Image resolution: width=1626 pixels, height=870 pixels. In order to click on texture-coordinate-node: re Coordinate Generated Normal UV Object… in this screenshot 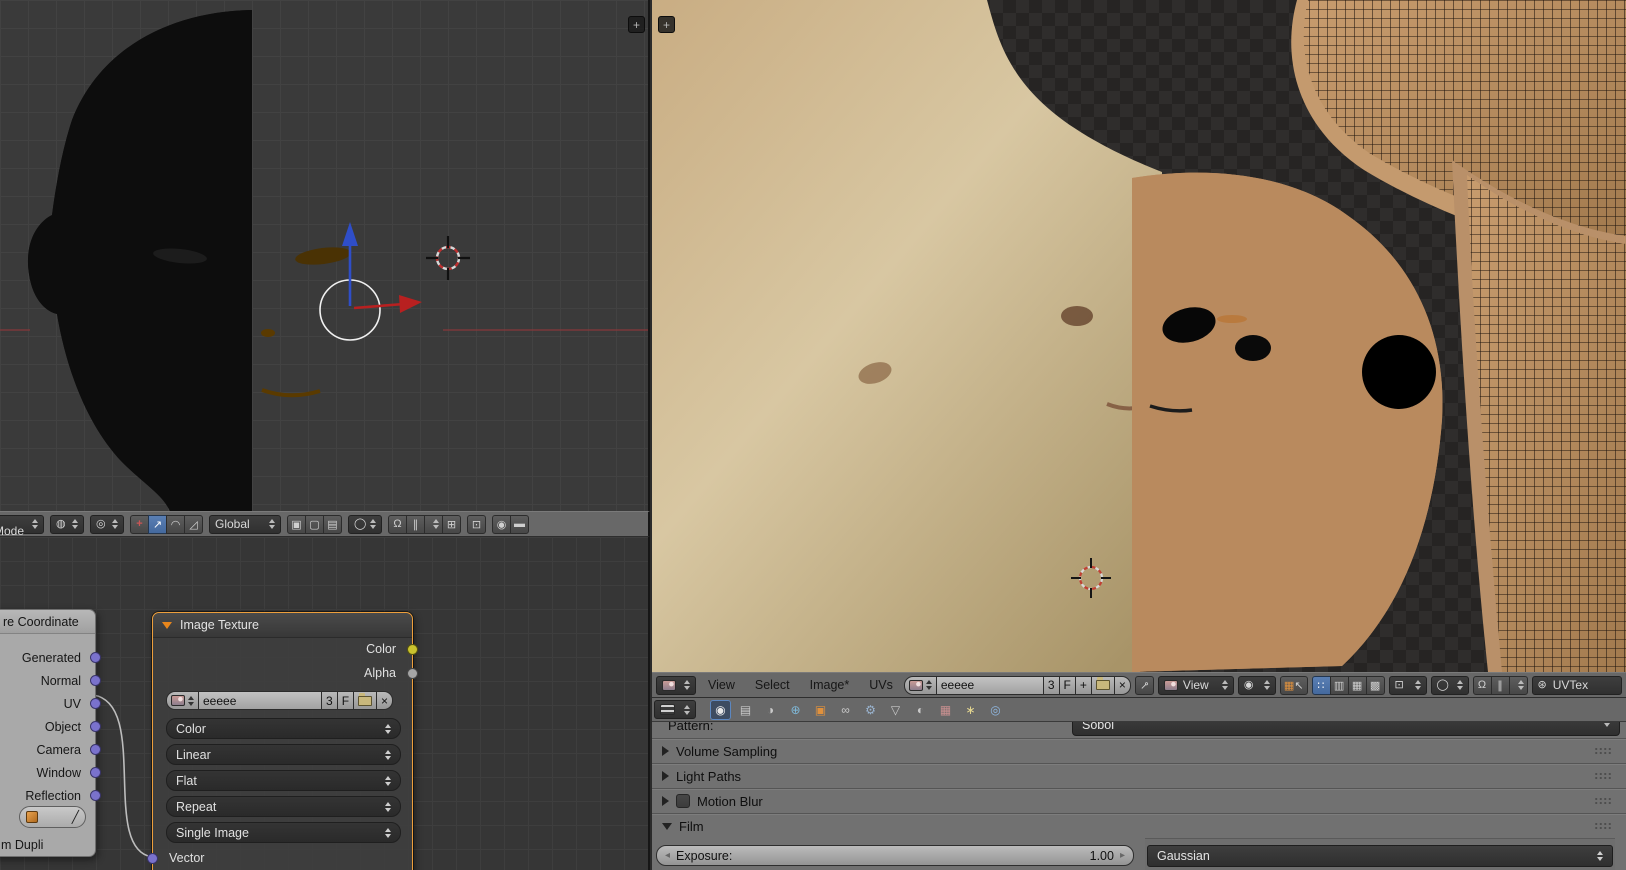, I will do `click(50, 733)`.